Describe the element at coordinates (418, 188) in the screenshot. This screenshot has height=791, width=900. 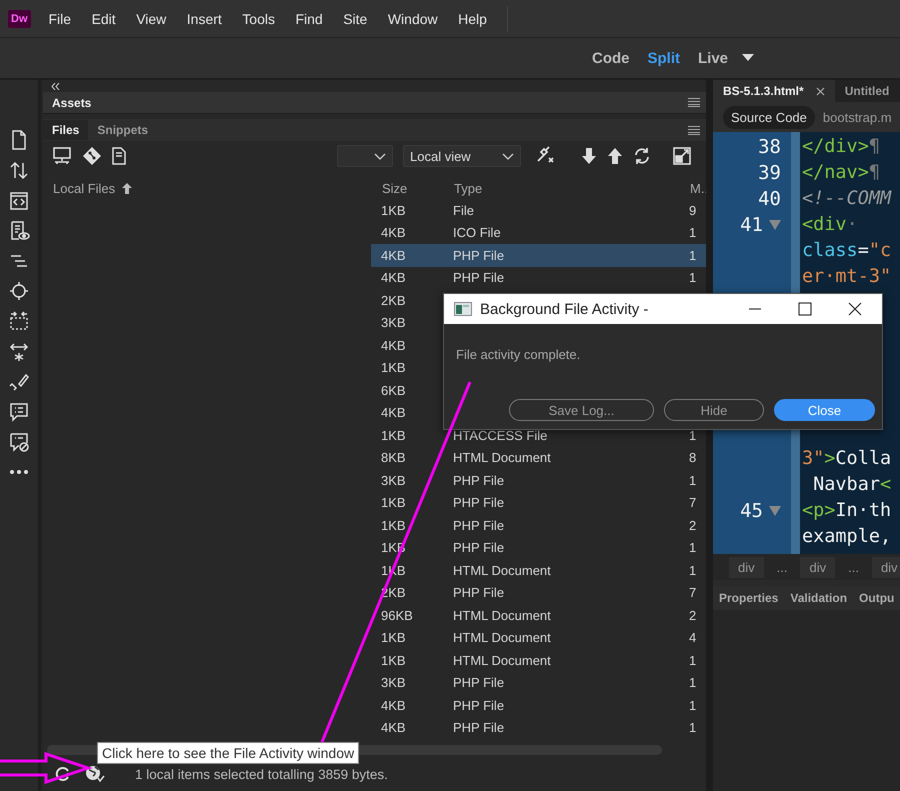
I see `column-header: Size` at that location.